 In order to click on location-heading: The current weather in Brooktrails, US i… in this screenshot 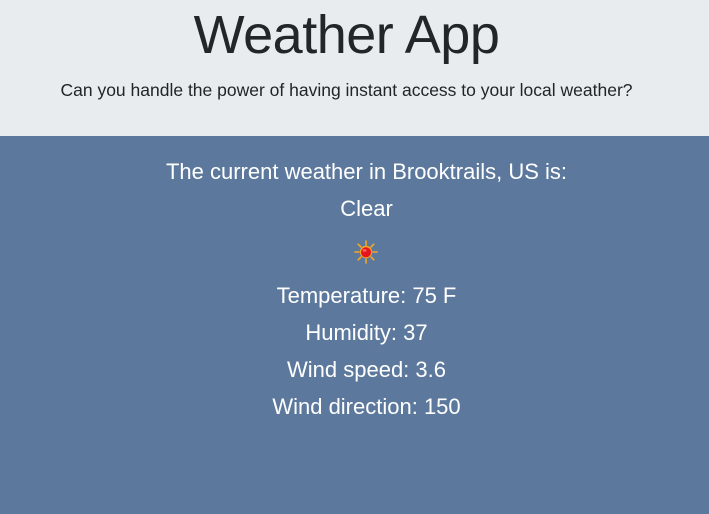, I will do `click(366, 171)`.